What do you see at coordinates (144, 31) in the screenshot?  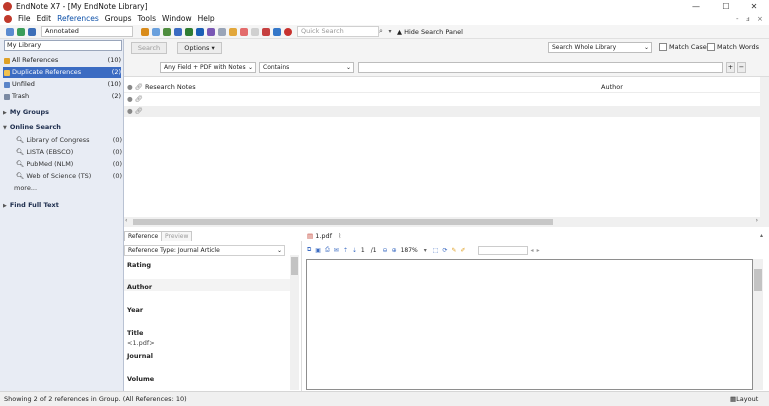 I see `new-reference-icon` at bounding box center [144, 31].